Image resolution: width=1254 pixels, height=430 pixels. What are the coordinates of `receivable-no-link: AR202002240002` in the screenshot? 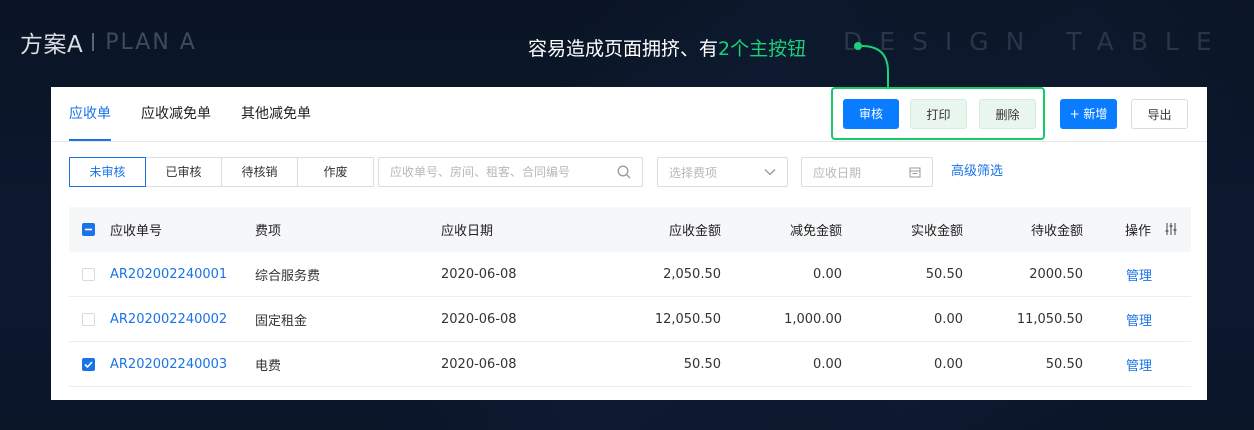 It's located at (168, 319).